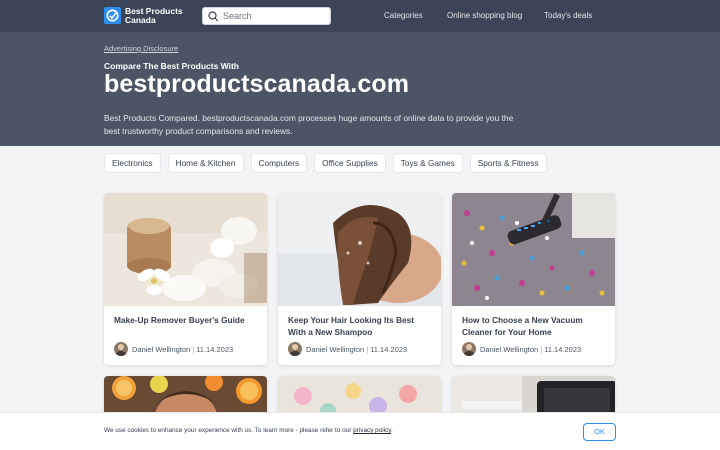 Image resolution: width=720 pixels, height=450 pixels. I want to click on search-input, so click(275, 16).